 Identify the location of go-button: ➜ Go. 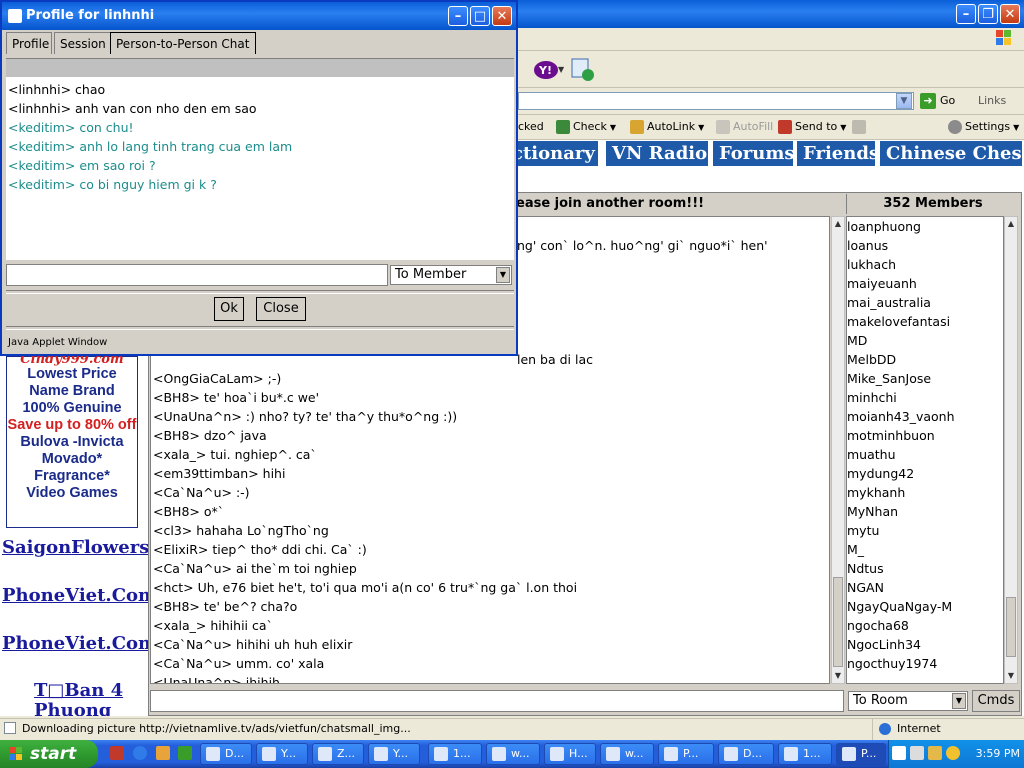
(937, 101).